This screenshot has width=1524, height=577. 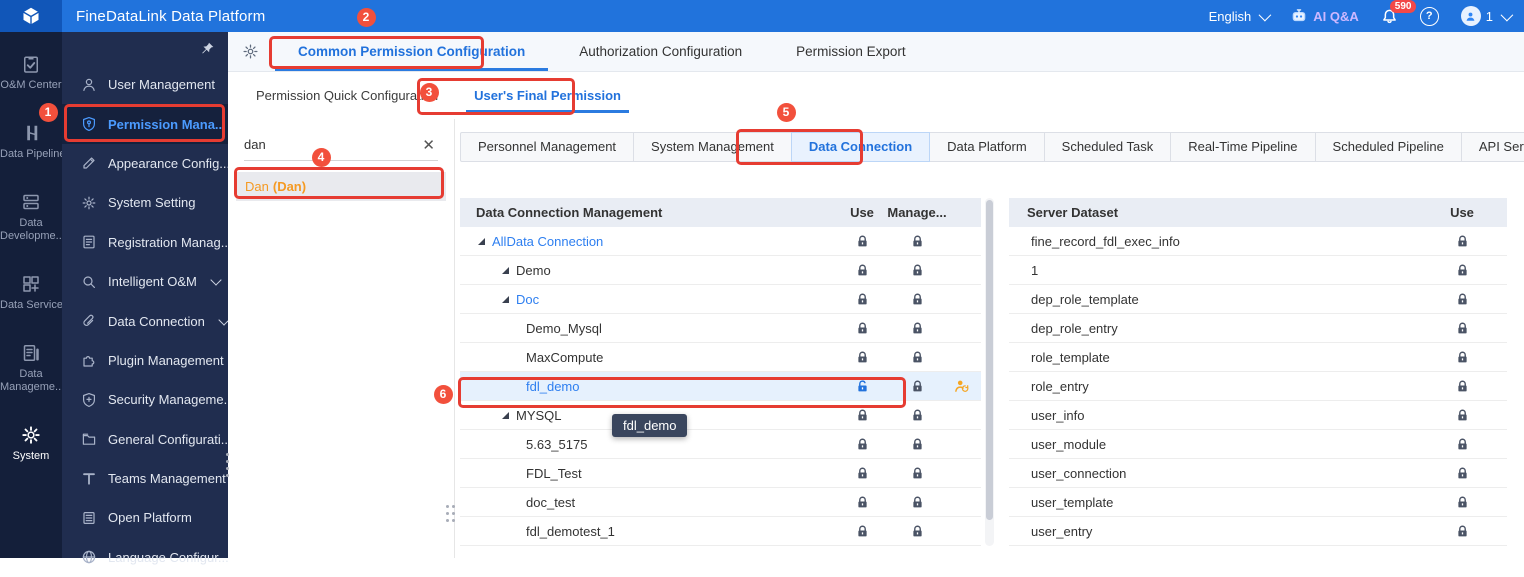 What do you see at coordinates (145, 517) in the screenshot?
I see `sidebar-item-open-platform: Open Platform` at bounding box center [145, 517].